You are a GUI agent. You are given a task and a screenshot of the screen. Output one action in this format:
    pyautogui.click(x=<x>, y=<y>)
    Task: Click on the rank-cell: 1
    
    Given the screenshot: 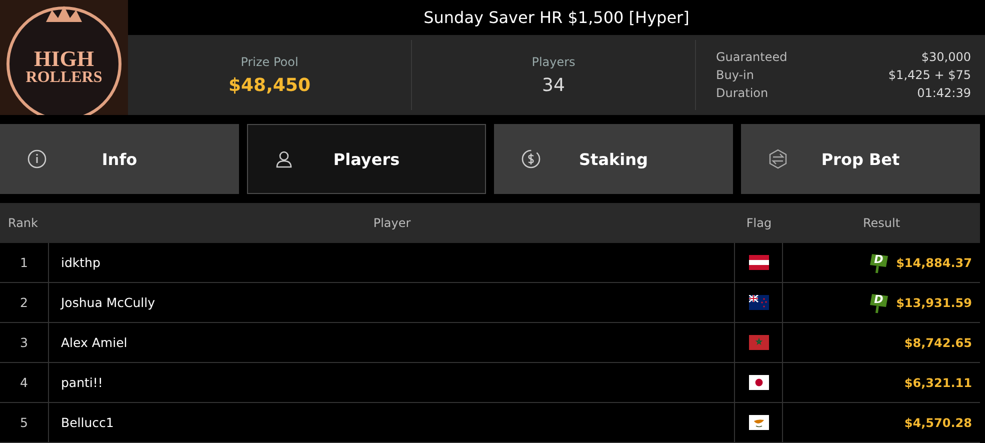 What is the action you would take?
    pyautogui.click(x=24, y=262)
    